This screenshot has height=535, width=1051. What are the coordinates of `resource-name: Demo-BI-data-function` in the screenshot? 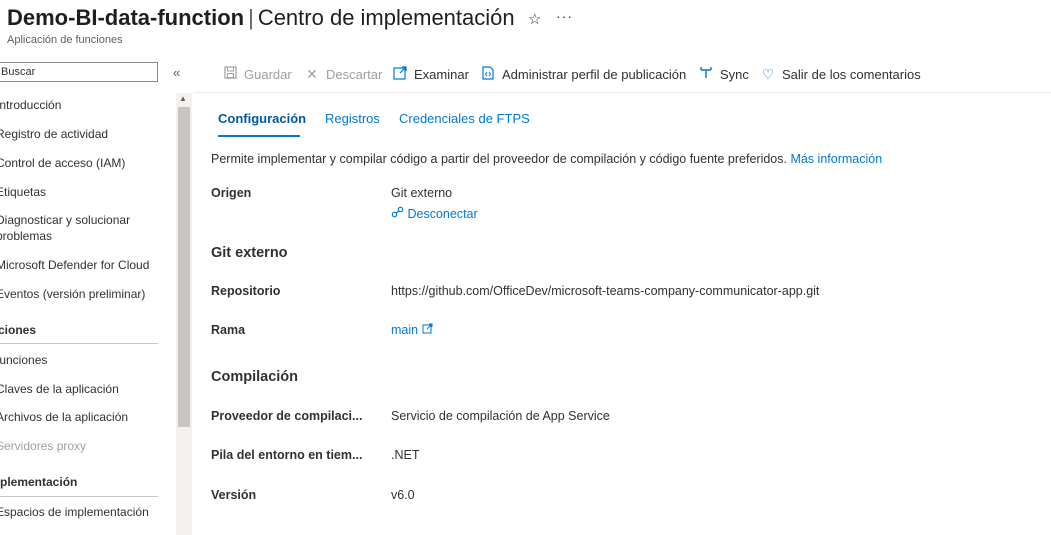 It's located at (126, 17).